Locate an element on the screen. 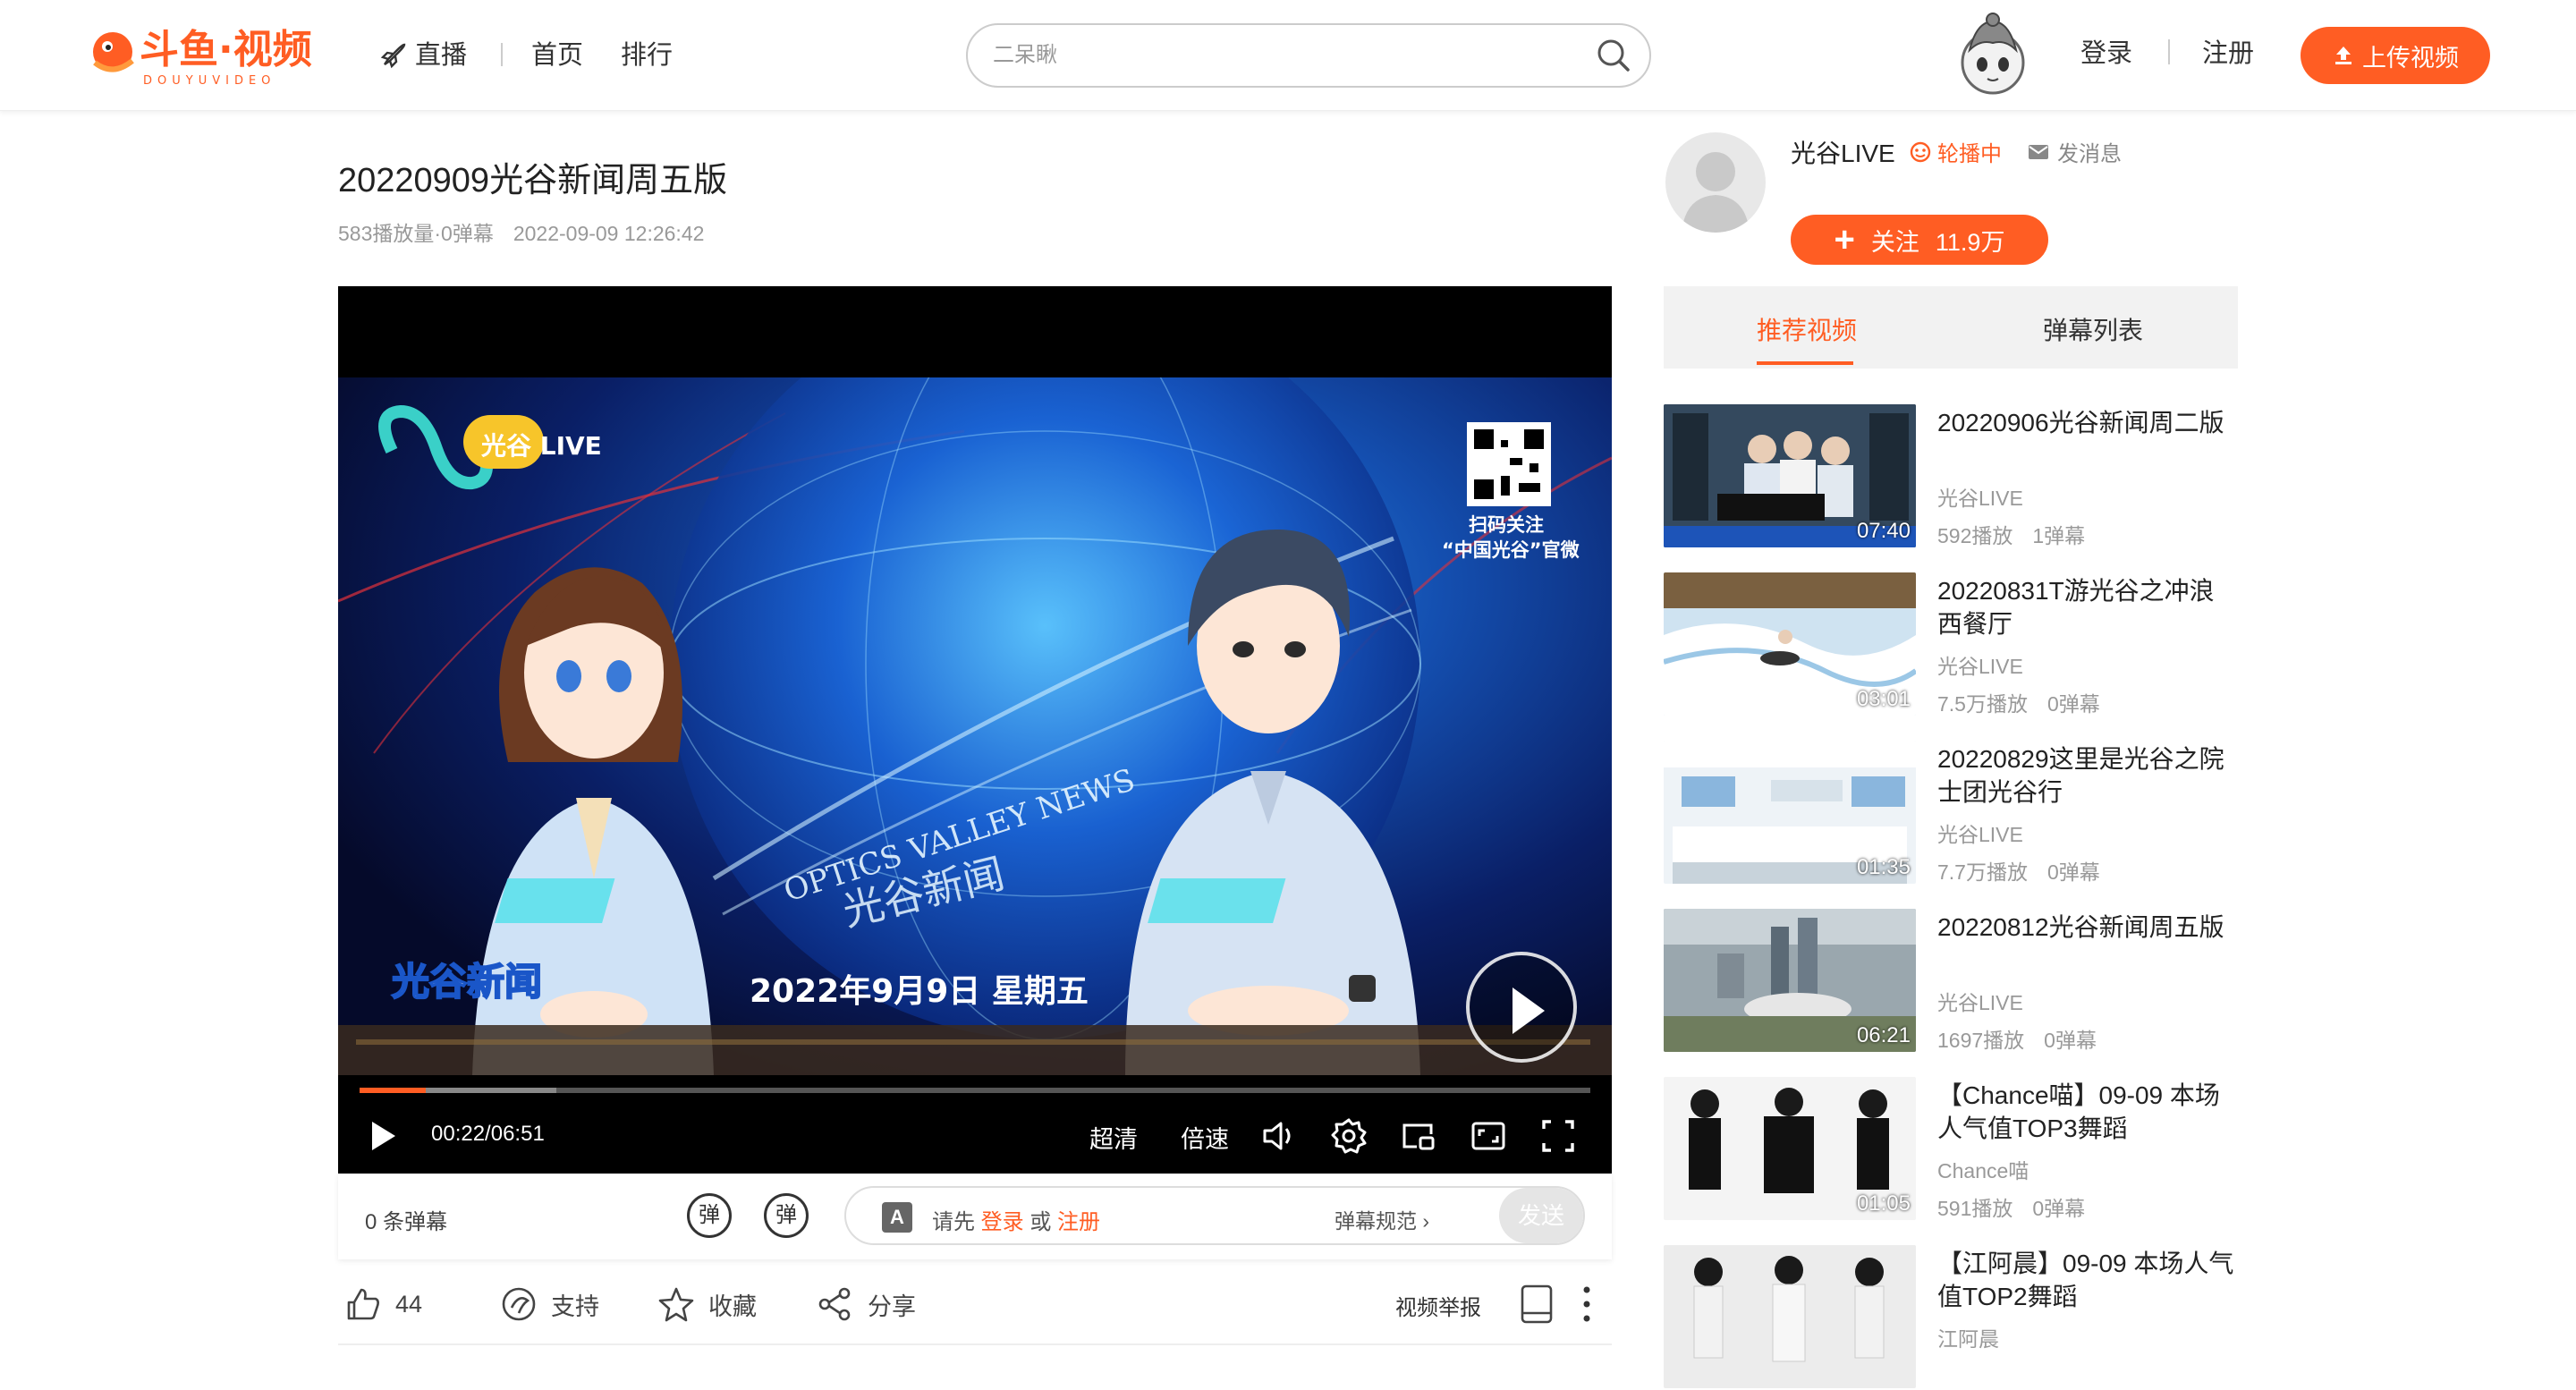  recommended-video-author: Chance喵 is located at coordinates (1983, 1169).